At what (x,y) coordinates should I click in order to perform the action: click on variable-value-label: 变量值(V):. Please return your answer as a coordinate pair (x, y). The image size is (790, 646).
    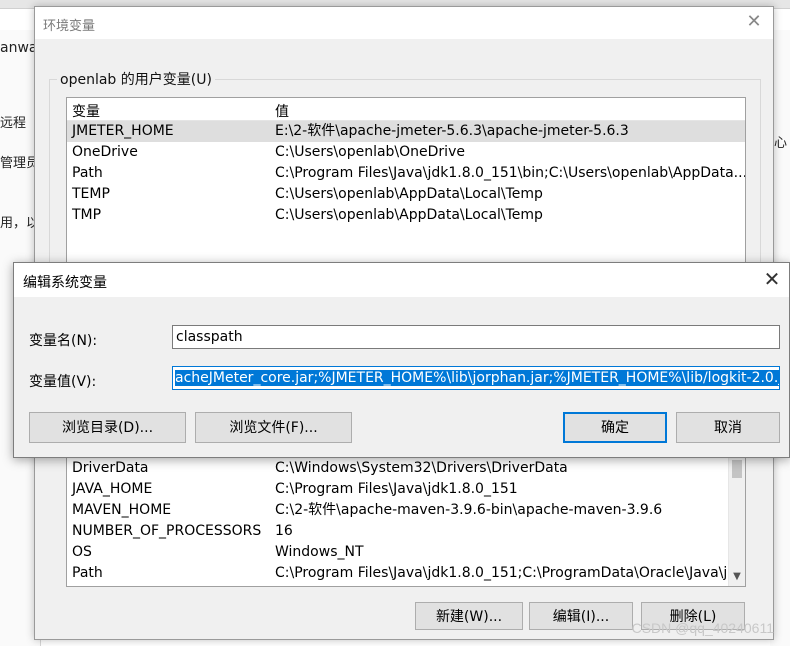
    Looking at the image, I should click on (63, 382).